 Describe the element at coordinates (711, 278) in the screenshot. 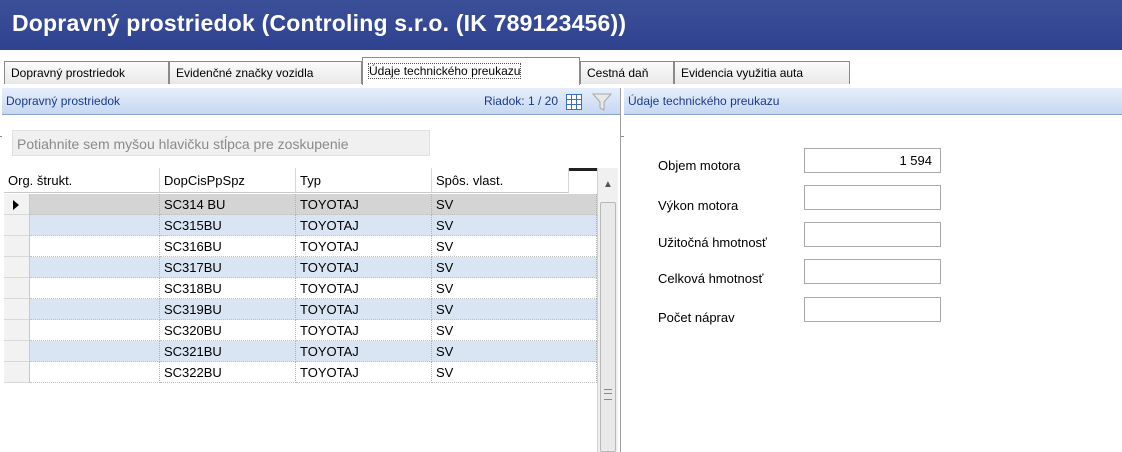

I see `label-celkova-hmotnost: Celková hmotnosť` at that location.